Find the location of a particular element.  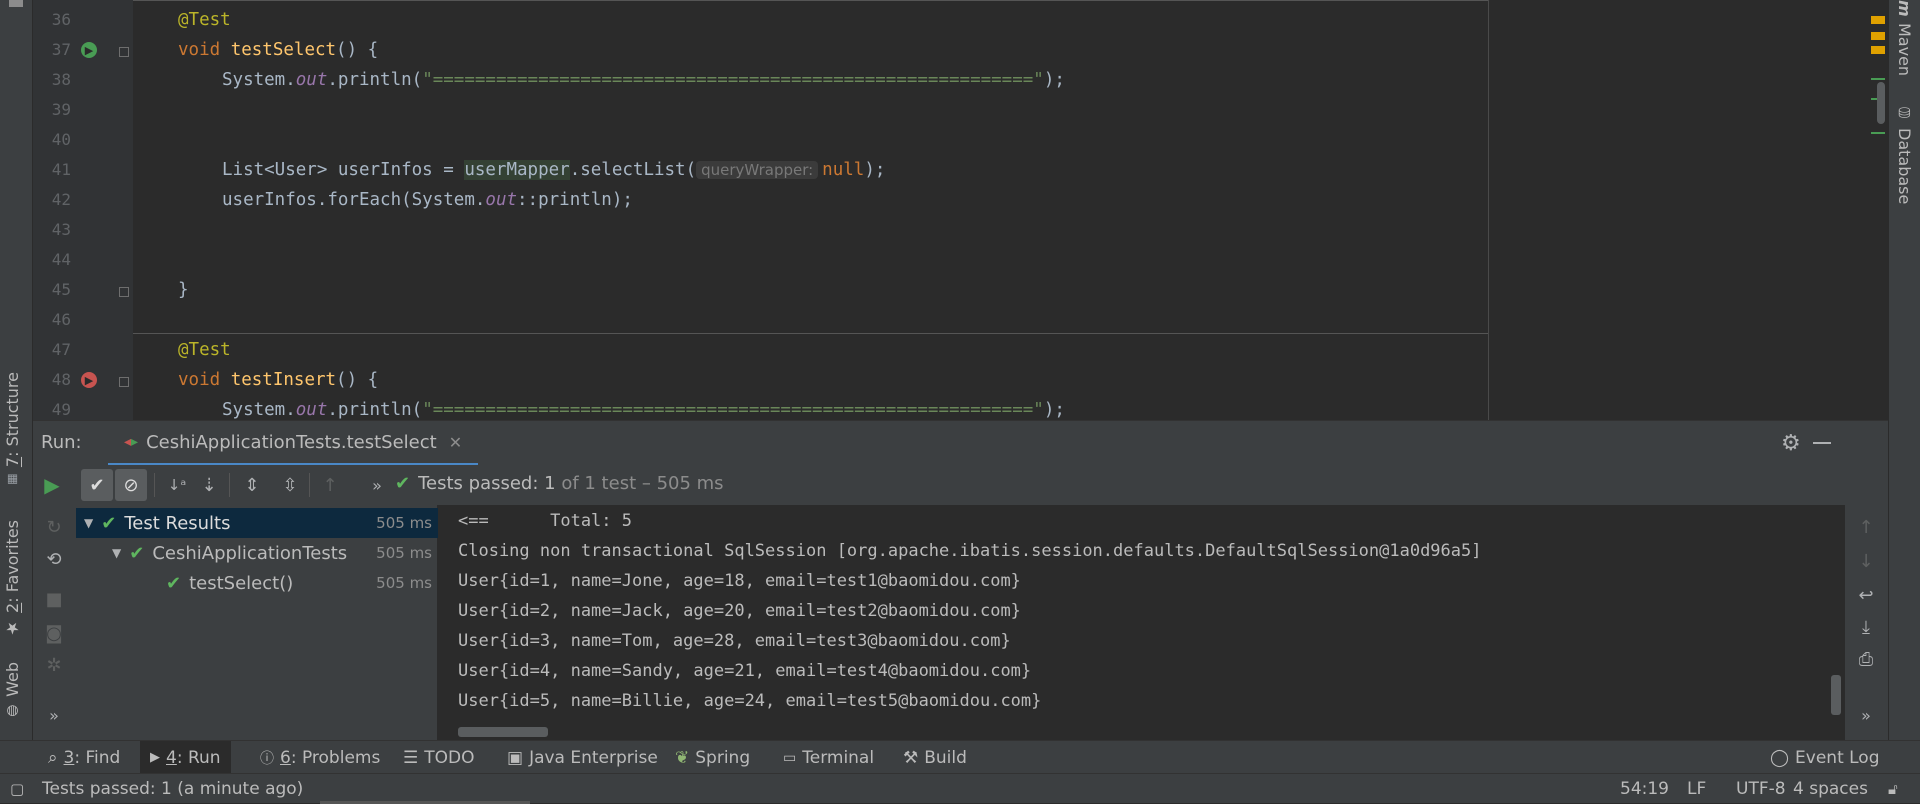

rerun-icon: ▶ is located at coordinates (52, 485).